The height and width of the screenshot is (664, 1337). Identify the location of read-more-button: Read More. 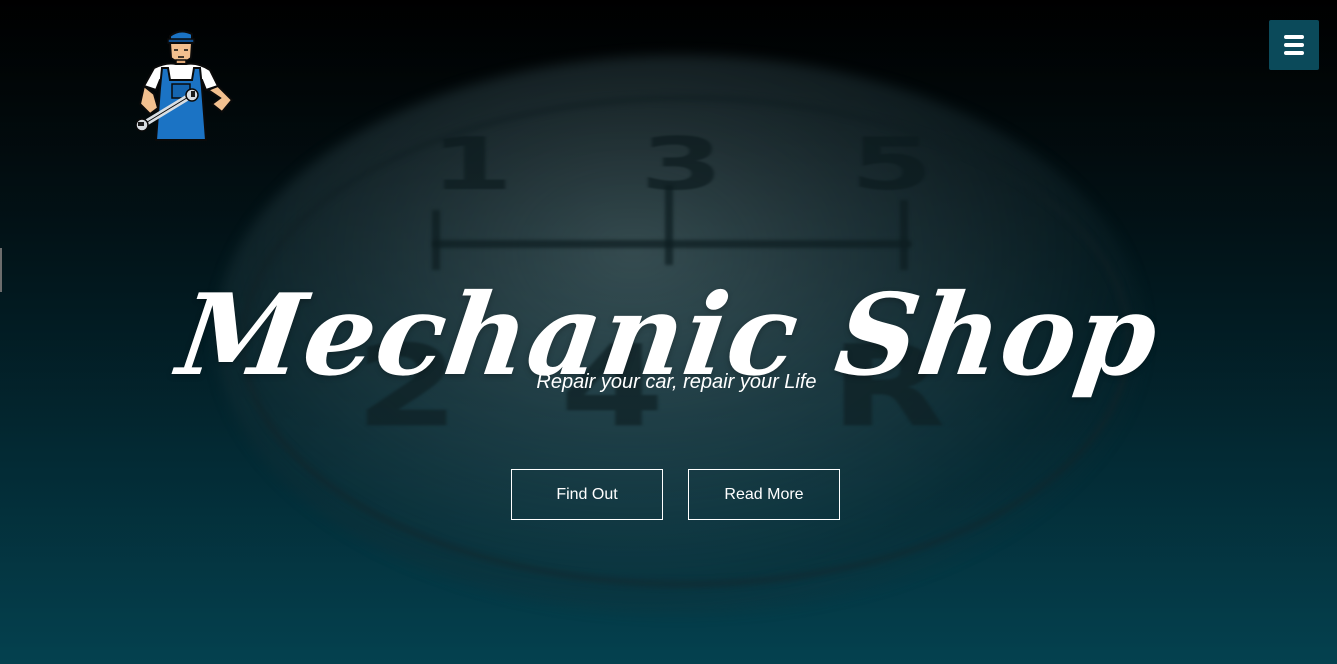
(764, 494).